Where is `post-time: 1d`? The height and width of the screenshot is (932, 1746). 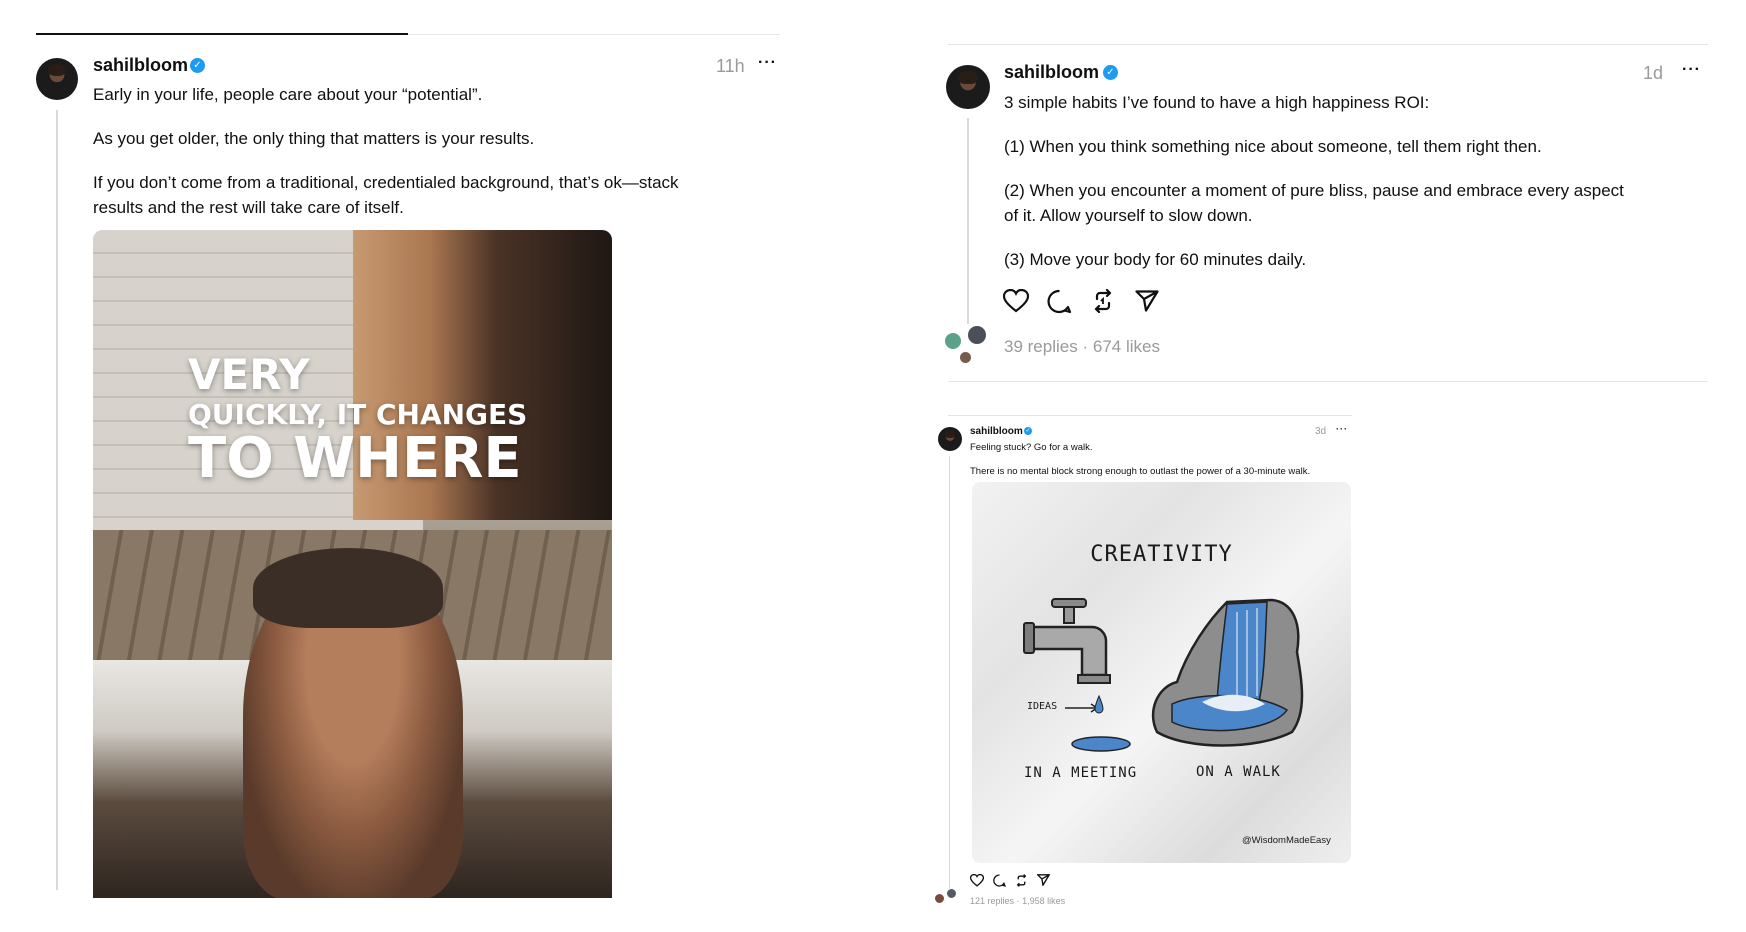 post-time: 1d is located at coordinates (1653, 73).